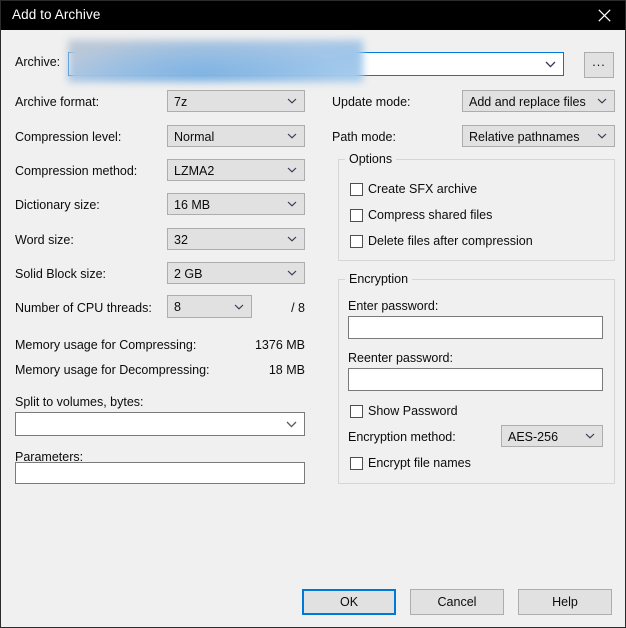 Image resolution: width=626 pixels, height=628 pixels. Describe the element at coordinates (419, 463) in the screenshot. I see `checkbox-label: Encrypt file names` at that location.